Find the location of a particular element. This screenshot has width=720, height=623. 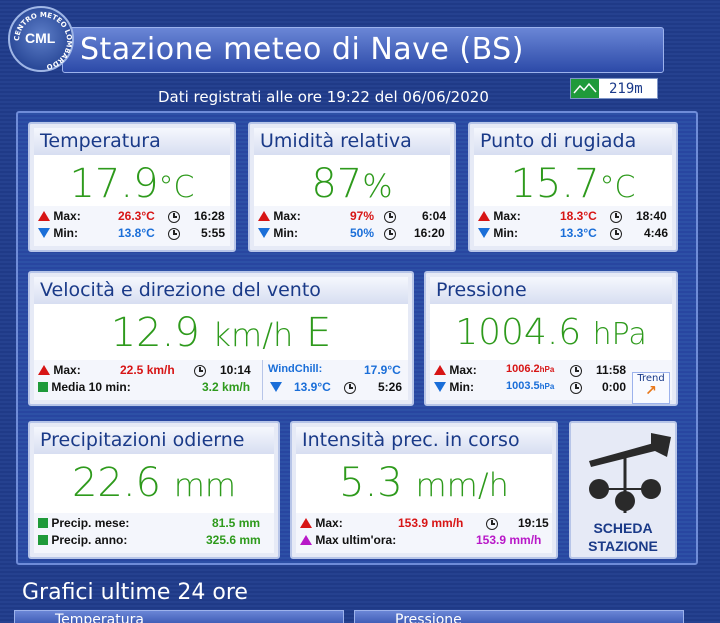

windchill-row: WindChill: 17.9°C is located at coordinates (221, 371).